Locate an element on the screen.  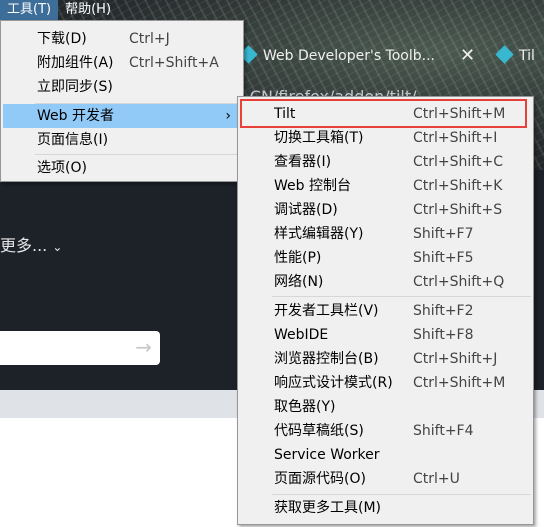
menu-item-web-developer: Web 开发者 › is located at coordinates (122, 116).